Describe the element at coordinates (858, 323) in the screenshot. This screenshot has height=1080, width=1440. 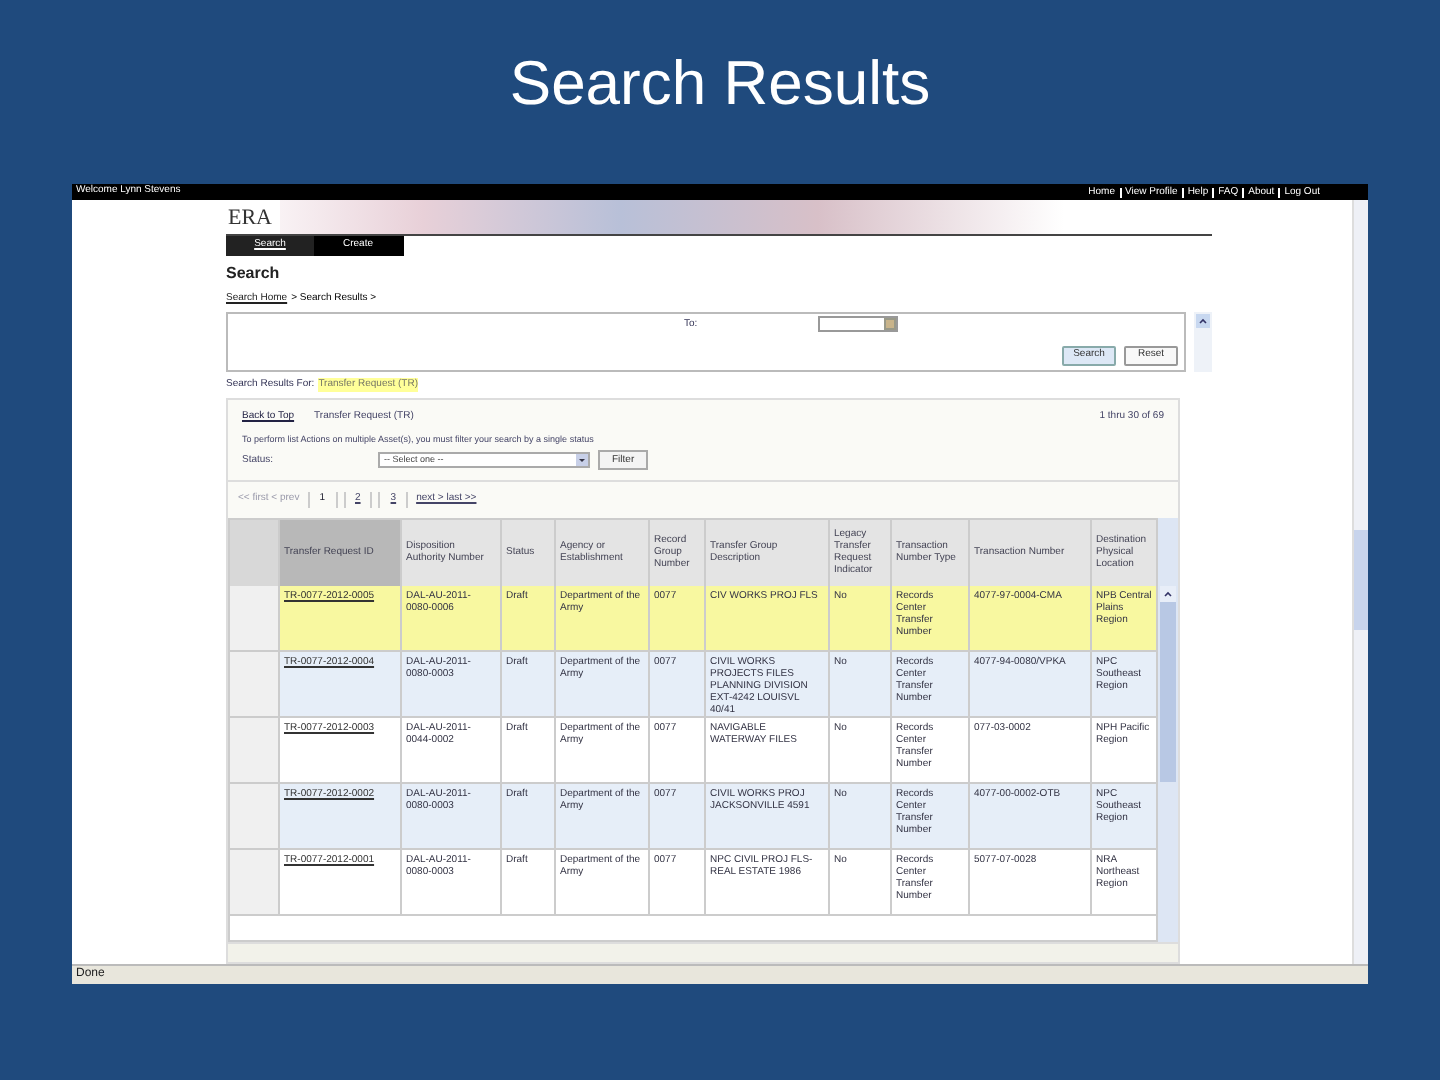
I see `date-field` at that location.